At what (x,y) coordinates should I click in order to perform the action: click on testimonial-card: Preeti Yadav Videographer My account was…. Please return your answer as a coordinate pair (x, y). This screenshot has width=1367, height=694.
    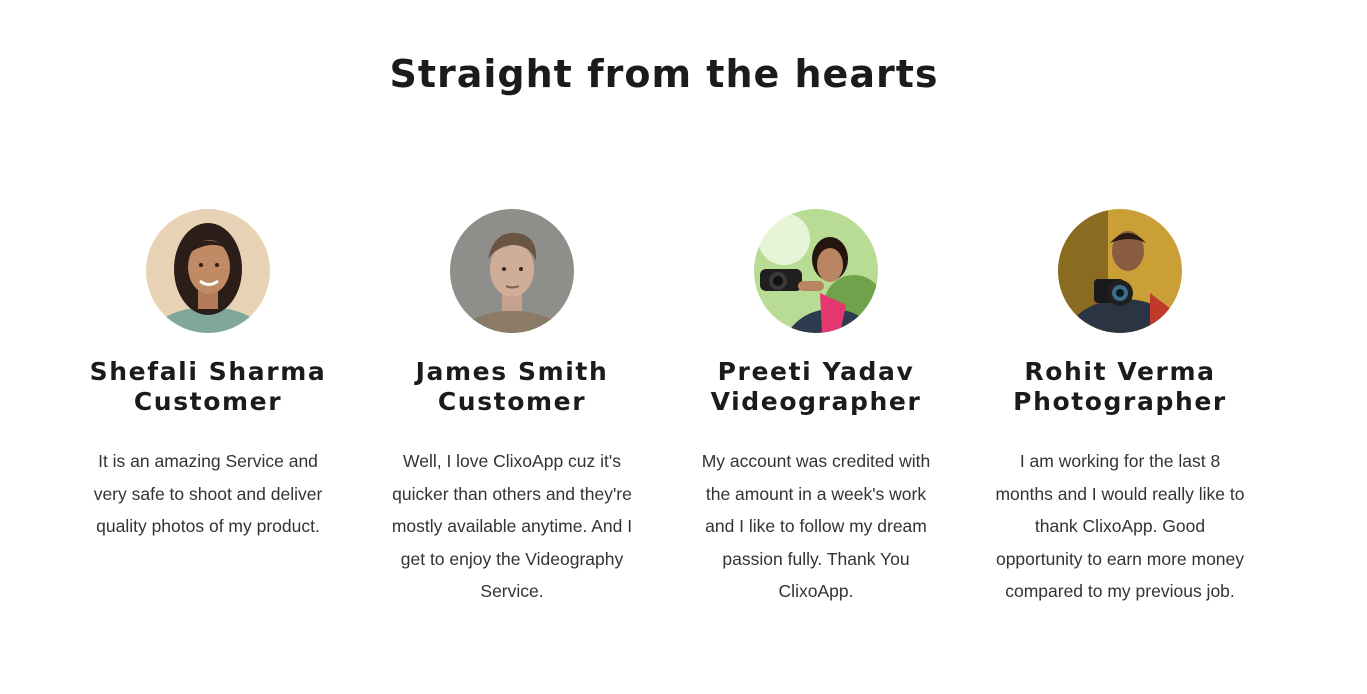
    Looking at the image, I should click on (816, 408).